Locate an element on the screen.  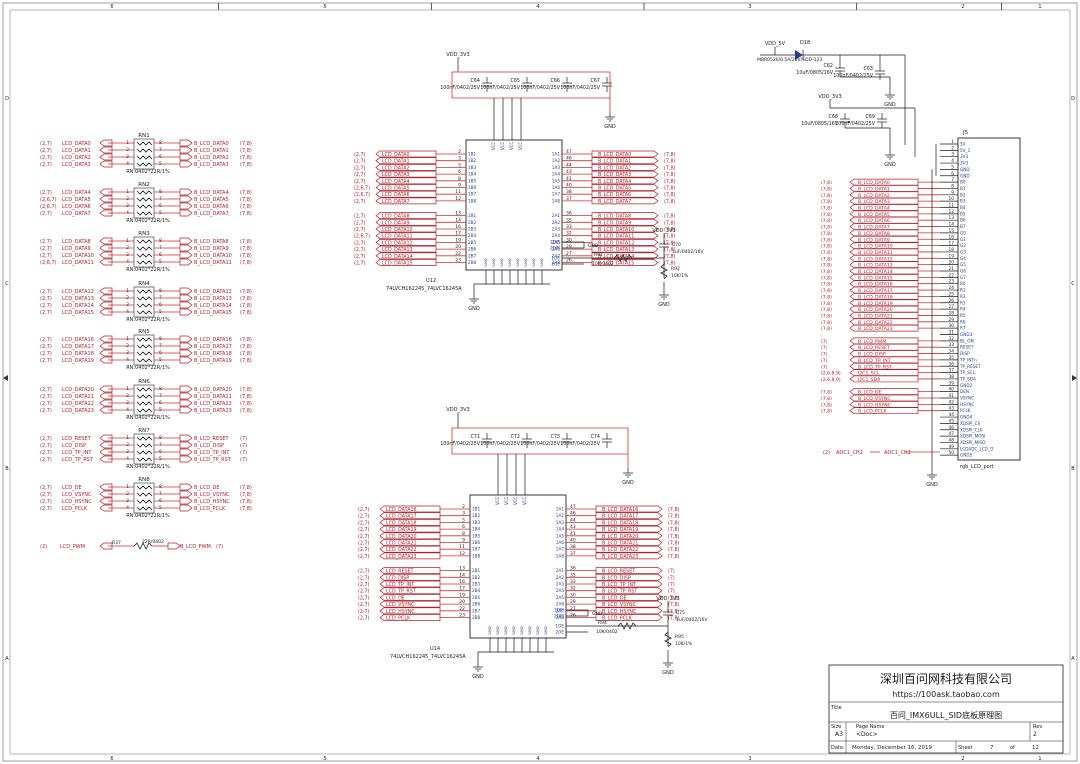
rn-right-net: B_LCD_DATA9 is located at coordinates (211, 249).